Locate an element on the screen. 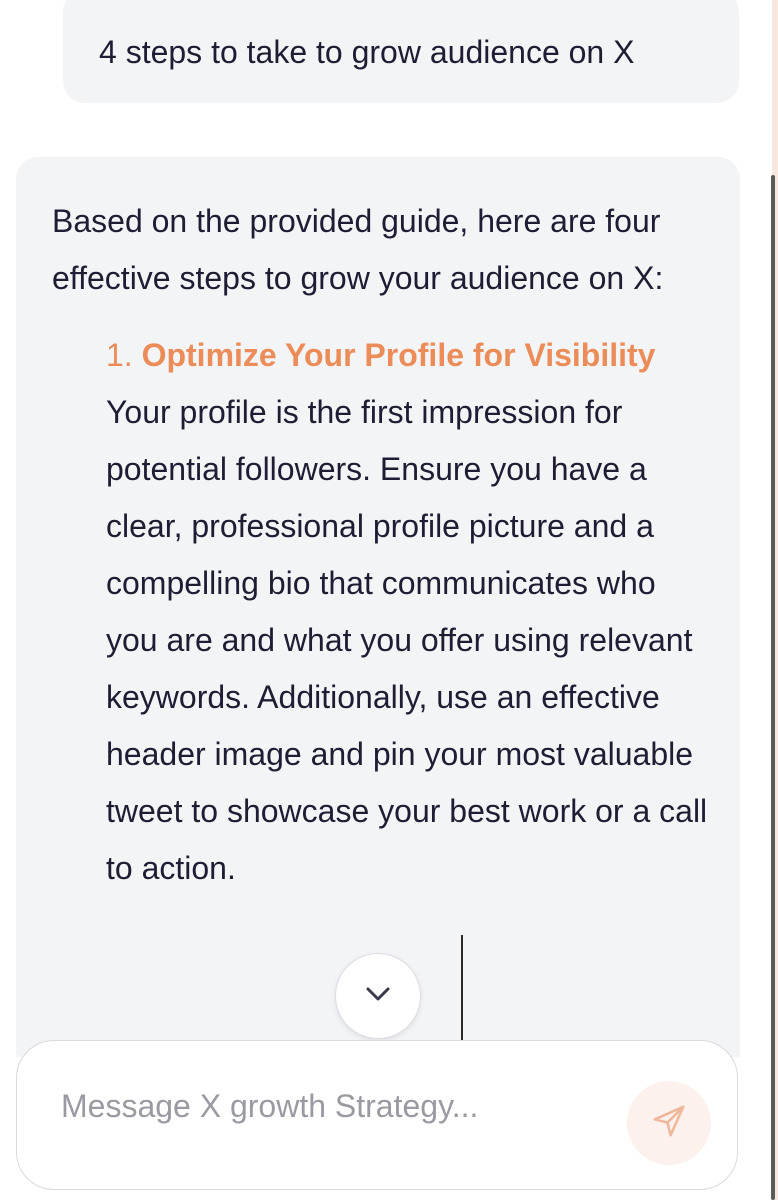 Image resolution: width=778 pixels, height=1200 pixels. send-icon is located at coordinates (669, 1123).